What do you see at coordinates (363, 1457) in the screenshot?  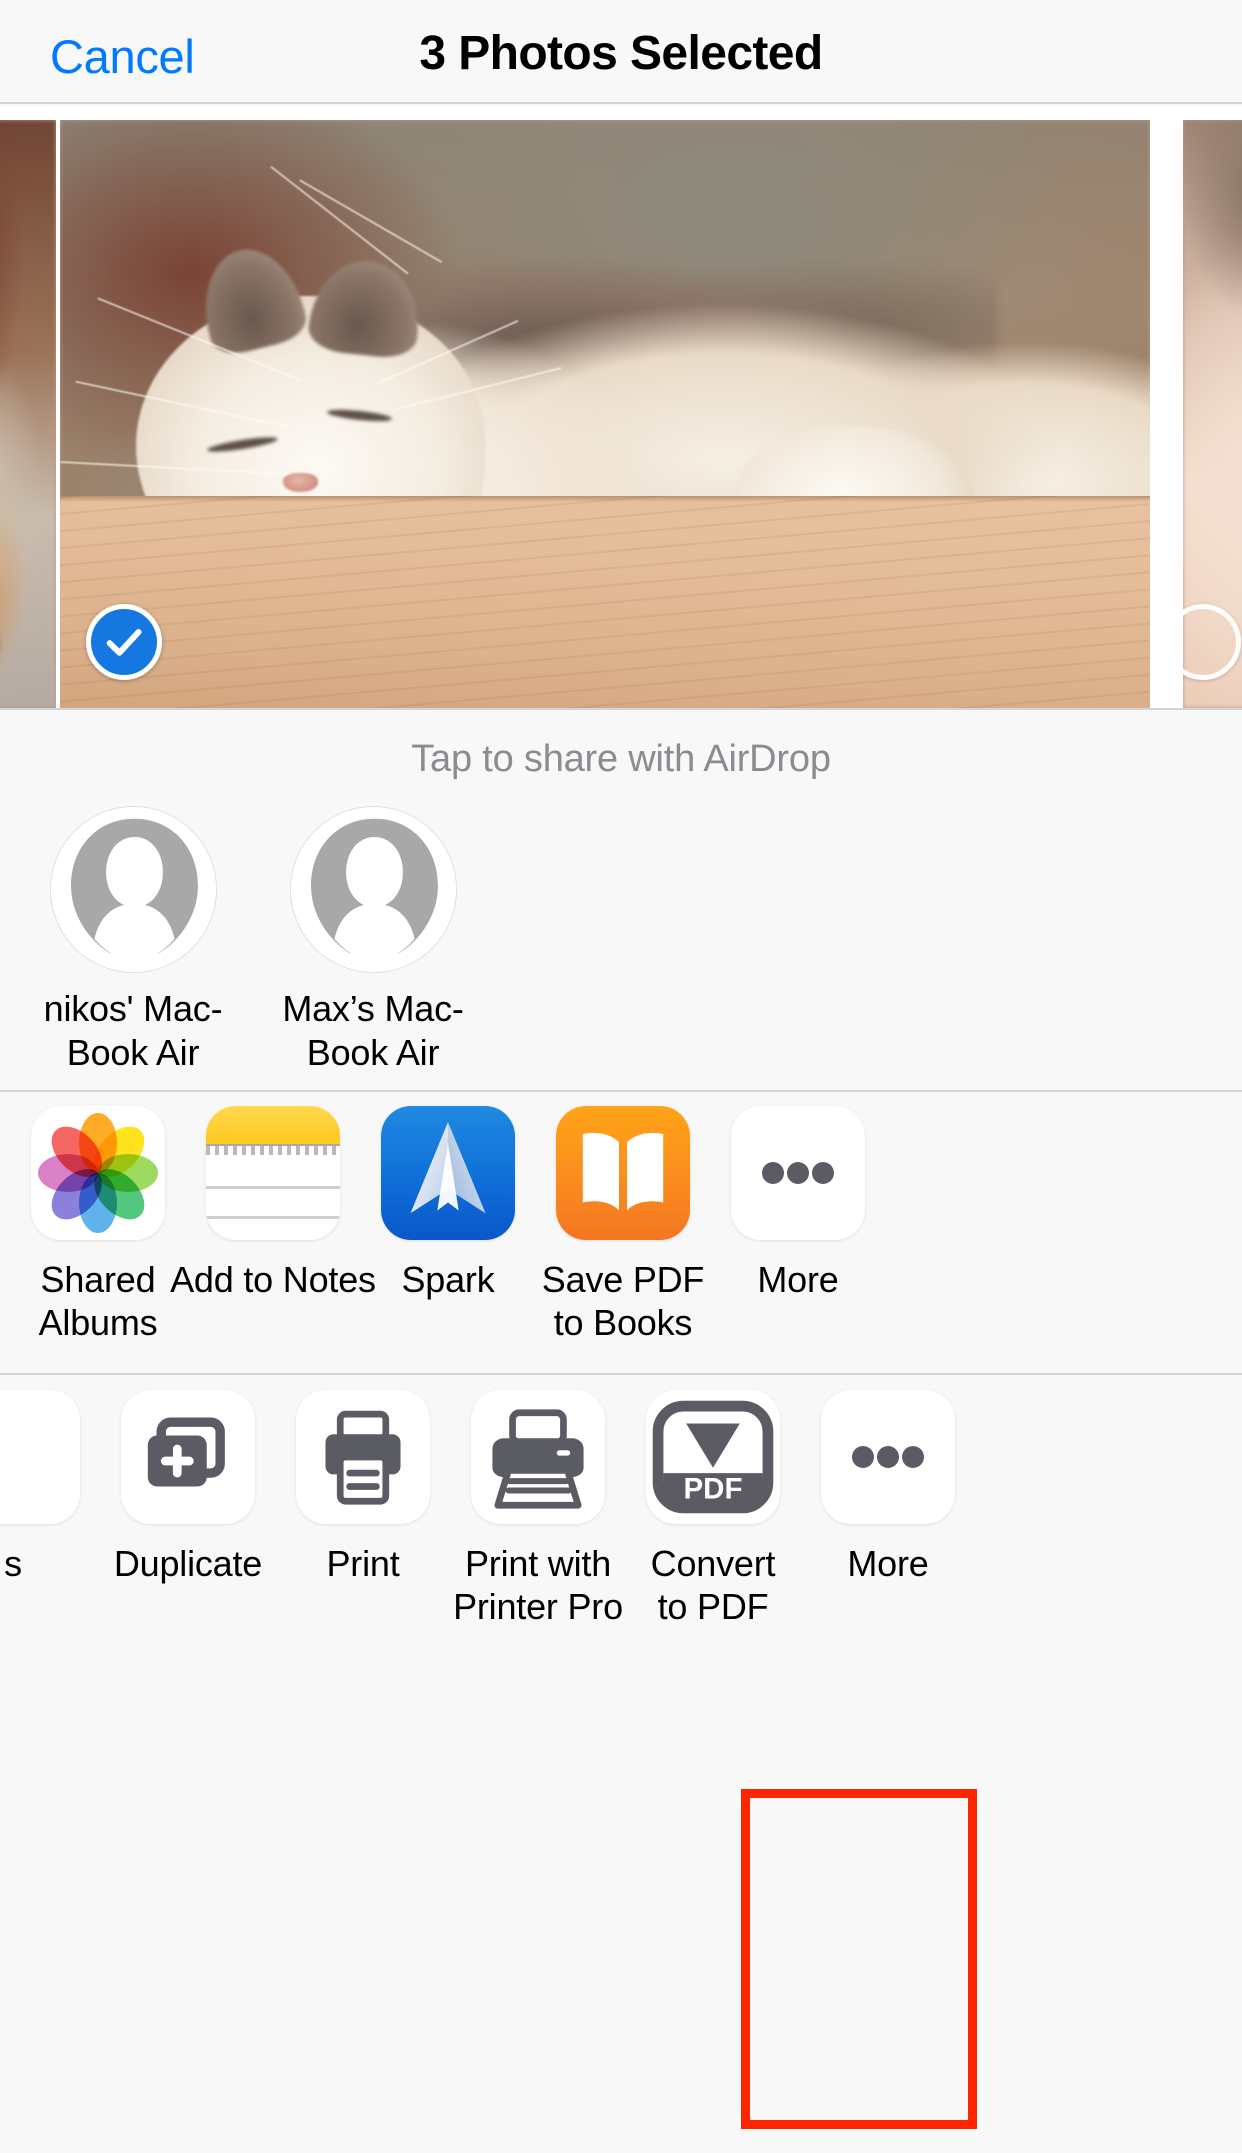 I see `printer-icon` at bounding box center [363, 1457].